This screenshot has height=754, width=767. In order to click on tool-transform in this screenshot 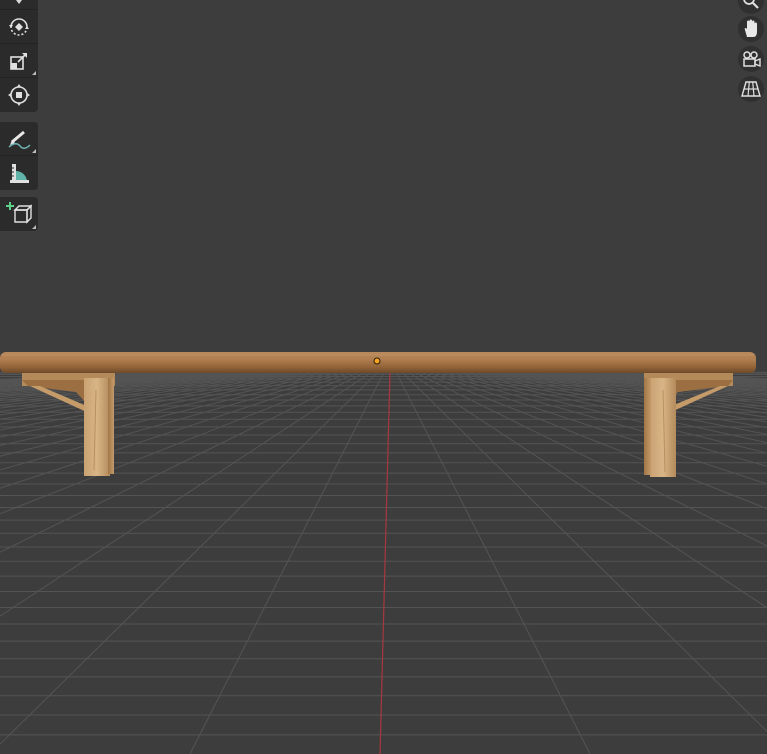, I will do `click(19, 95)`.